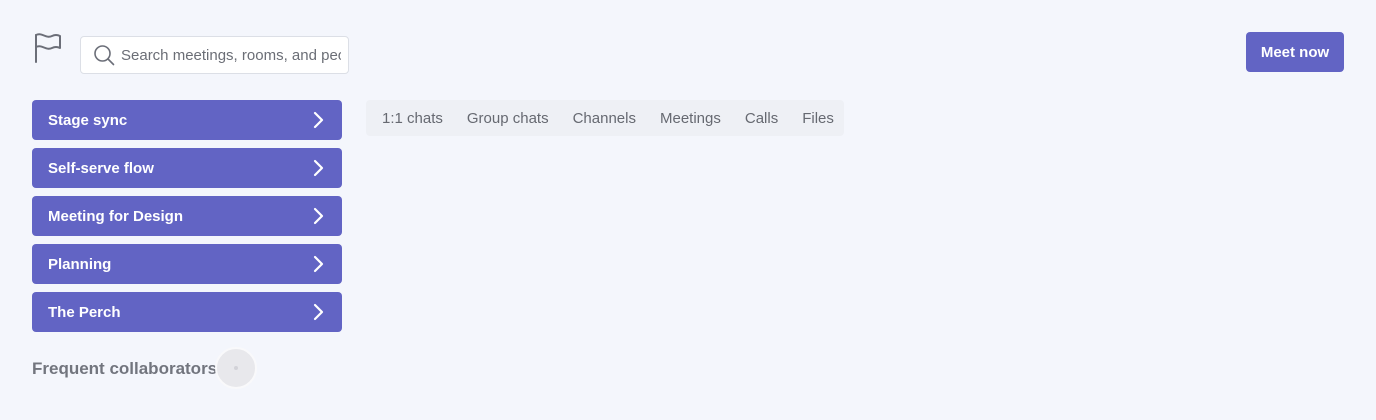 This screenshot has height=420, width=1376. I want to click on avatar, so click(236, 368).